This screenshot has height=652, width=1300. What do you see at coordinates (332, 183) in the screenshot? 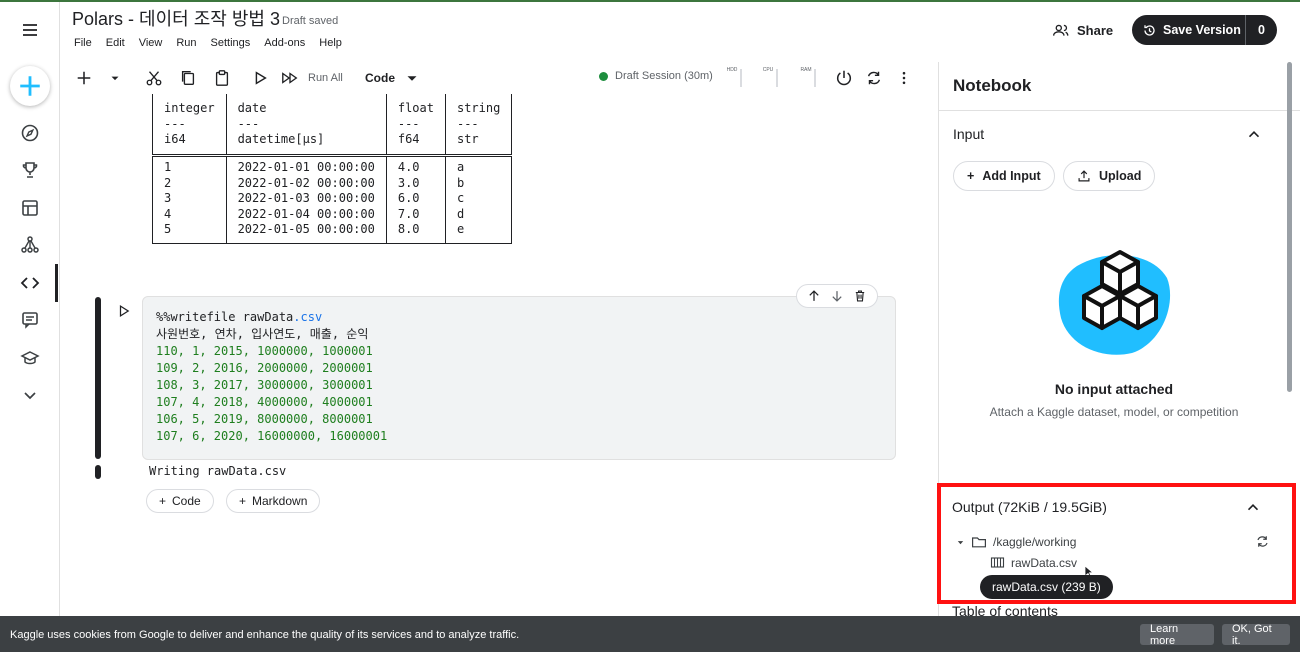
I see `table-row: 2 2022-01-02 00:00:00 3.0 b` at bounding box center [332, 183].